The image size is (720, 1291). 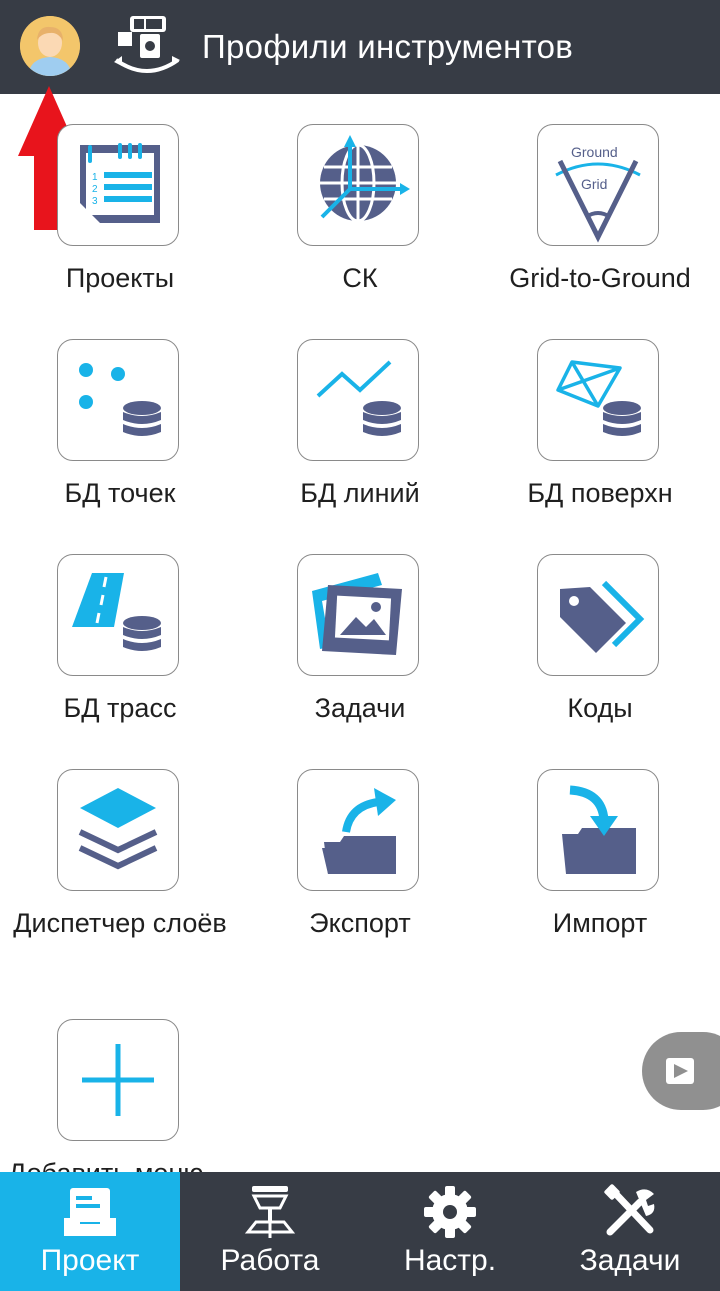 I want to click on menu-item-label: Коды, so click(x=600, y=708).